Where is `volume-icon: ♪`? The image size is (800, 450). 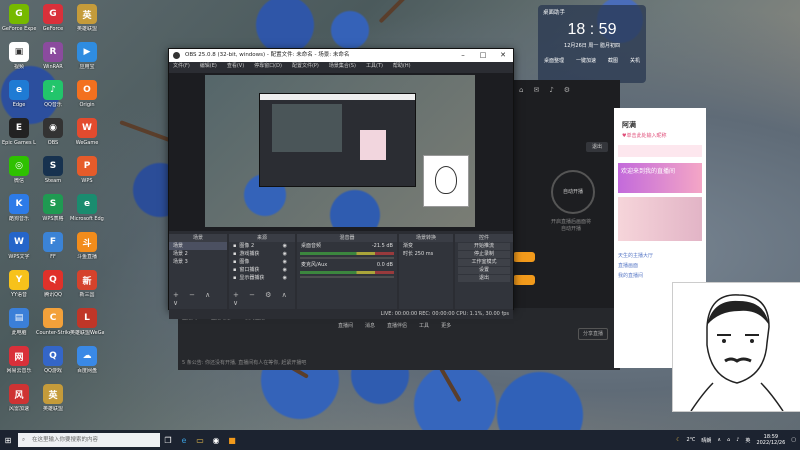 volume-icon: ♪ is located at coordinates (737, 440).